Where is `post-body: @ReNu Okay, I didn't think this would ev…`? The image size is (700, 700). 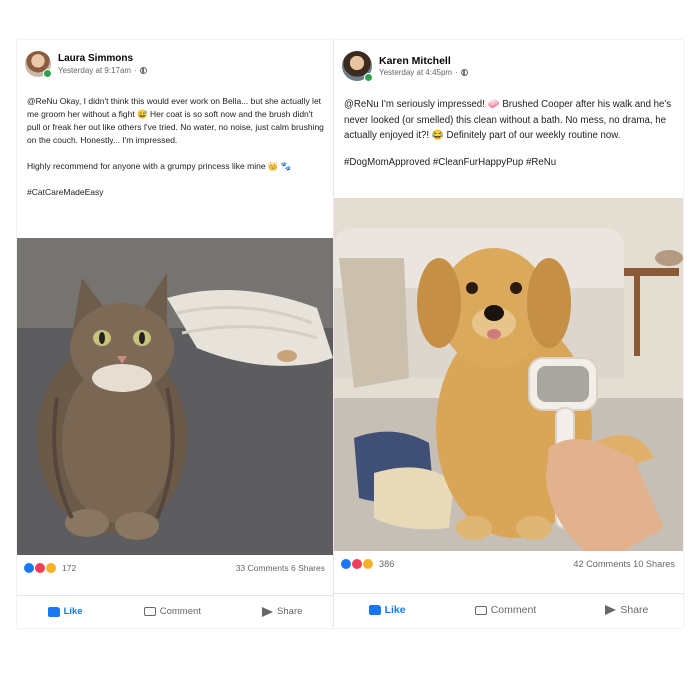
post-body: @ReNu Okay, I didn't think this would ev… is located at coordinates (177, 153).